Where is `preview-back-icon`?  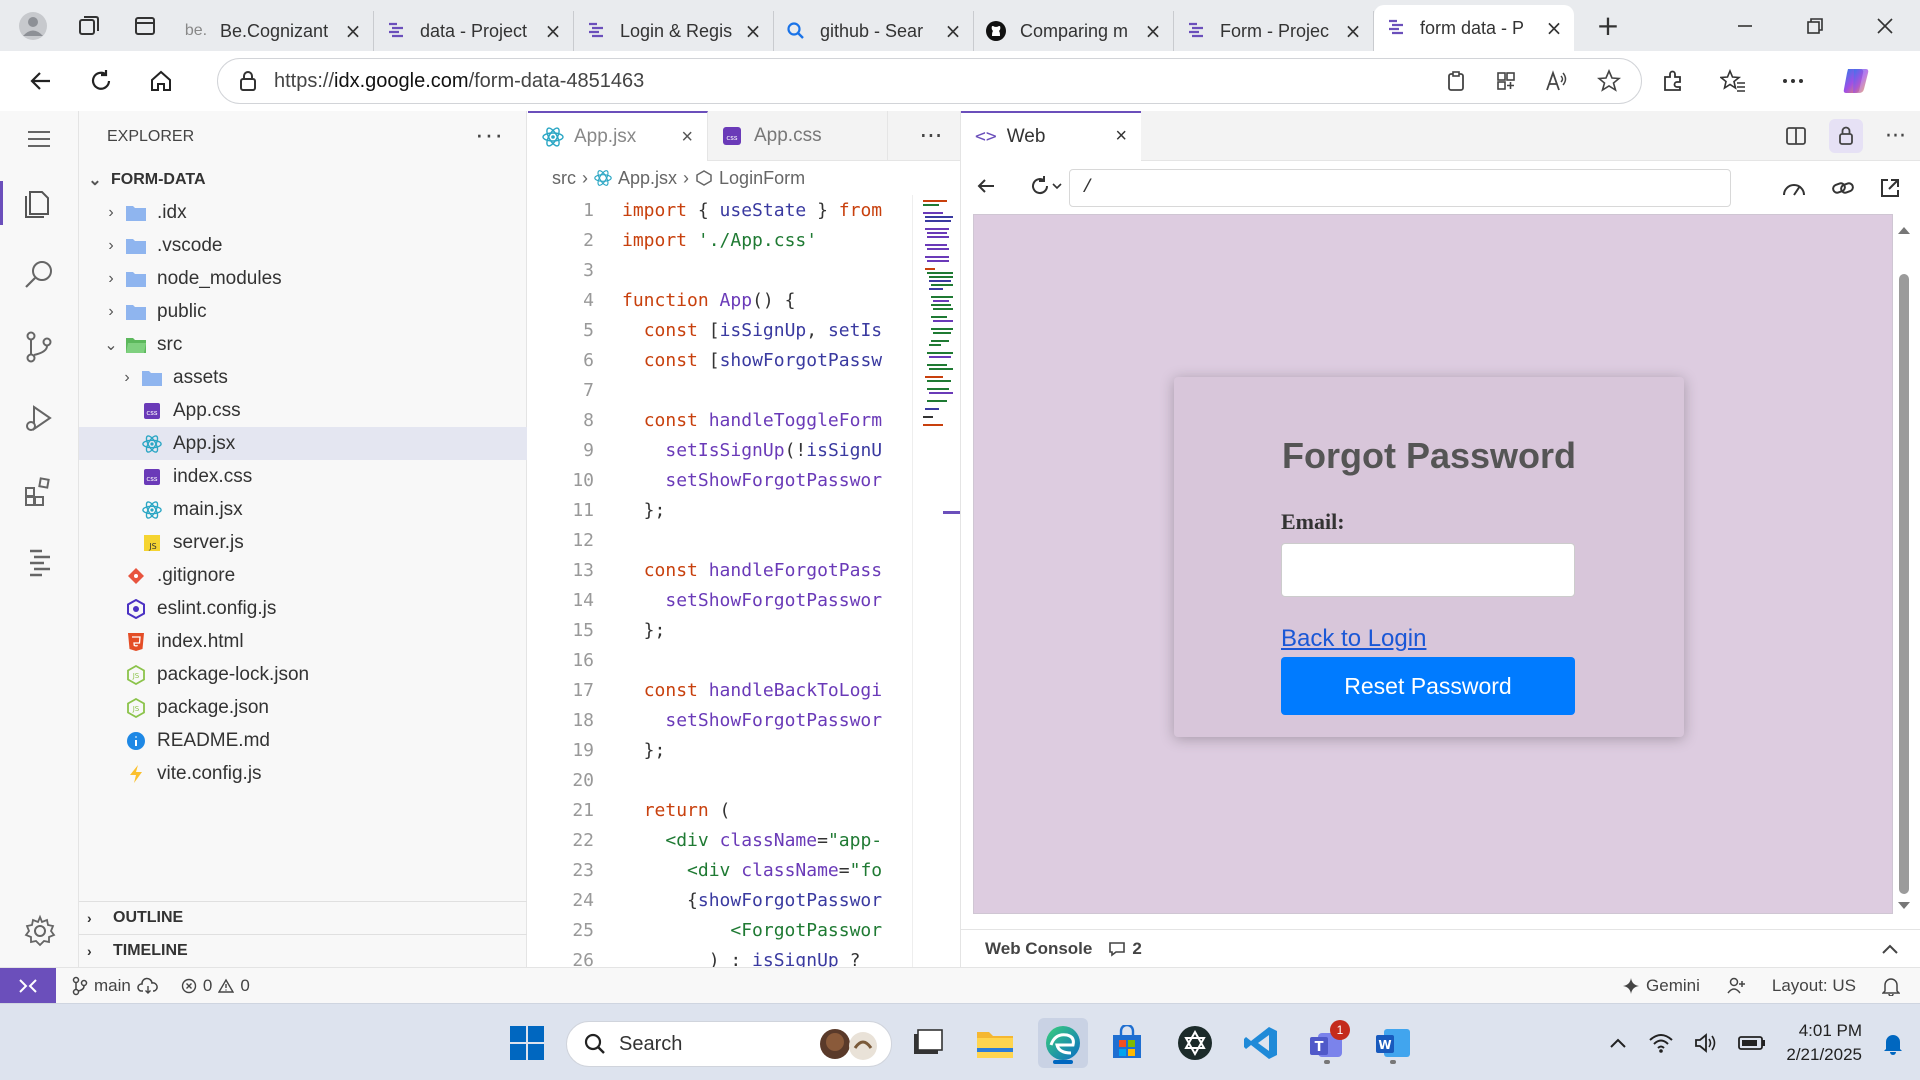
preview-back-icon is located at coordinates (986, 186).